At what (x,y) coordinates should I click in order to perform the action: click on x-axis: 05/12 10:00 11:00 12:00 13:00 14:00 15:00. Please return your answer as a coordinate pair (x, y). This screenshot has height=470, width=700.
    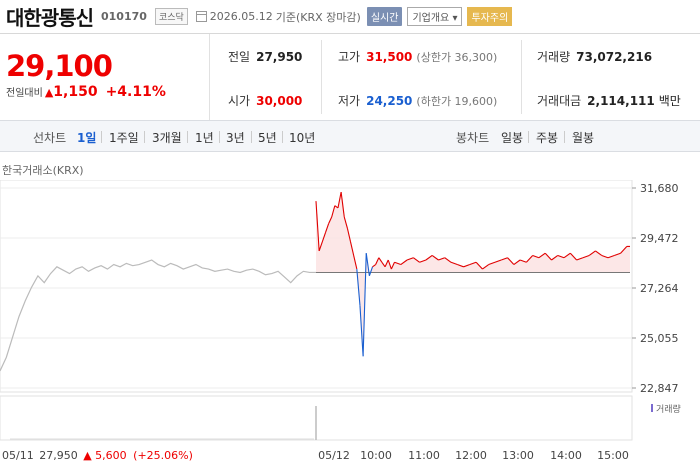
    Looking at the image, I should click on (473, 455).